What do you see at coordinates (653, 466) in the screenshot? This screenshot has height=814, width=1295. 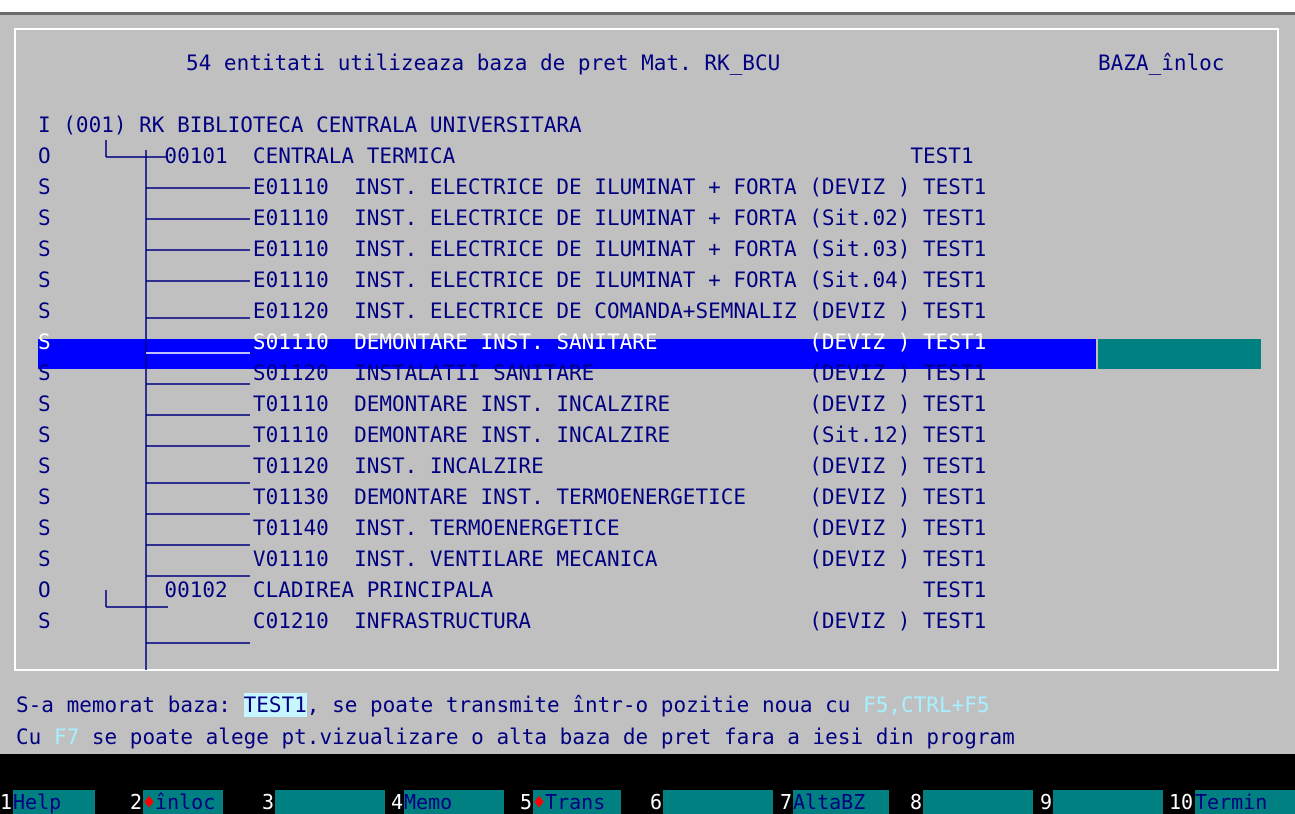 I see `table-row: S T01120 INST. INCALZIRE (DEVIZ ) TEST1` at bounding box center [653, 466].